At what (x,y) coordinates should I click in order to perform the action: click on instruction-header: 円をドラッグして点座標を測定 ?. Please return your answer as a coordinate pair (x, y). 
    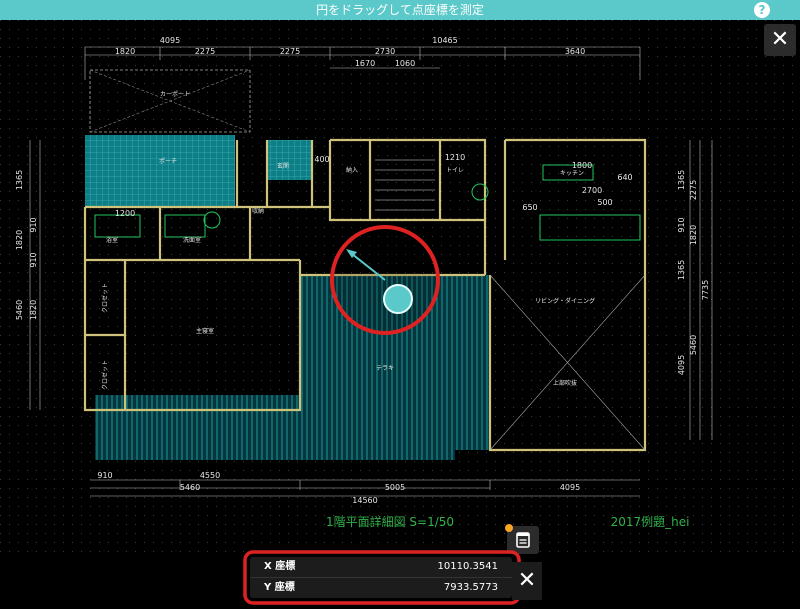
    Looking at the image, I should click on (400, 10).